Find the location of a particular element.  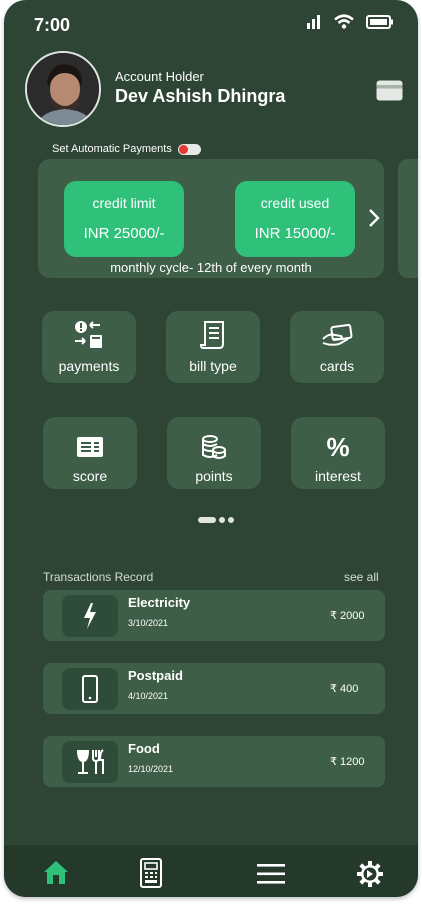

page-dot-active is located at coordinates (207, 520).